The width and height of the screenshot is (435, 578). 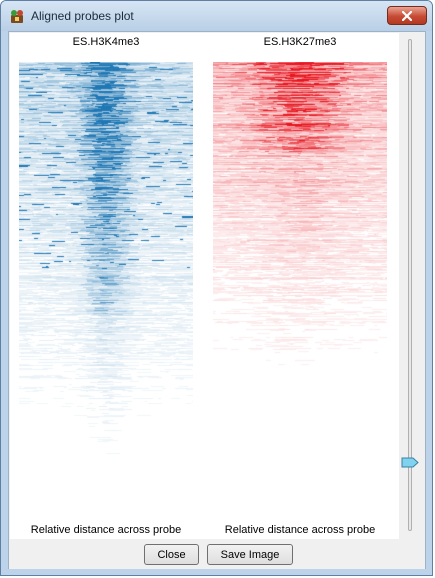 I want to click on close-window-button, so click(x=407, y=15).